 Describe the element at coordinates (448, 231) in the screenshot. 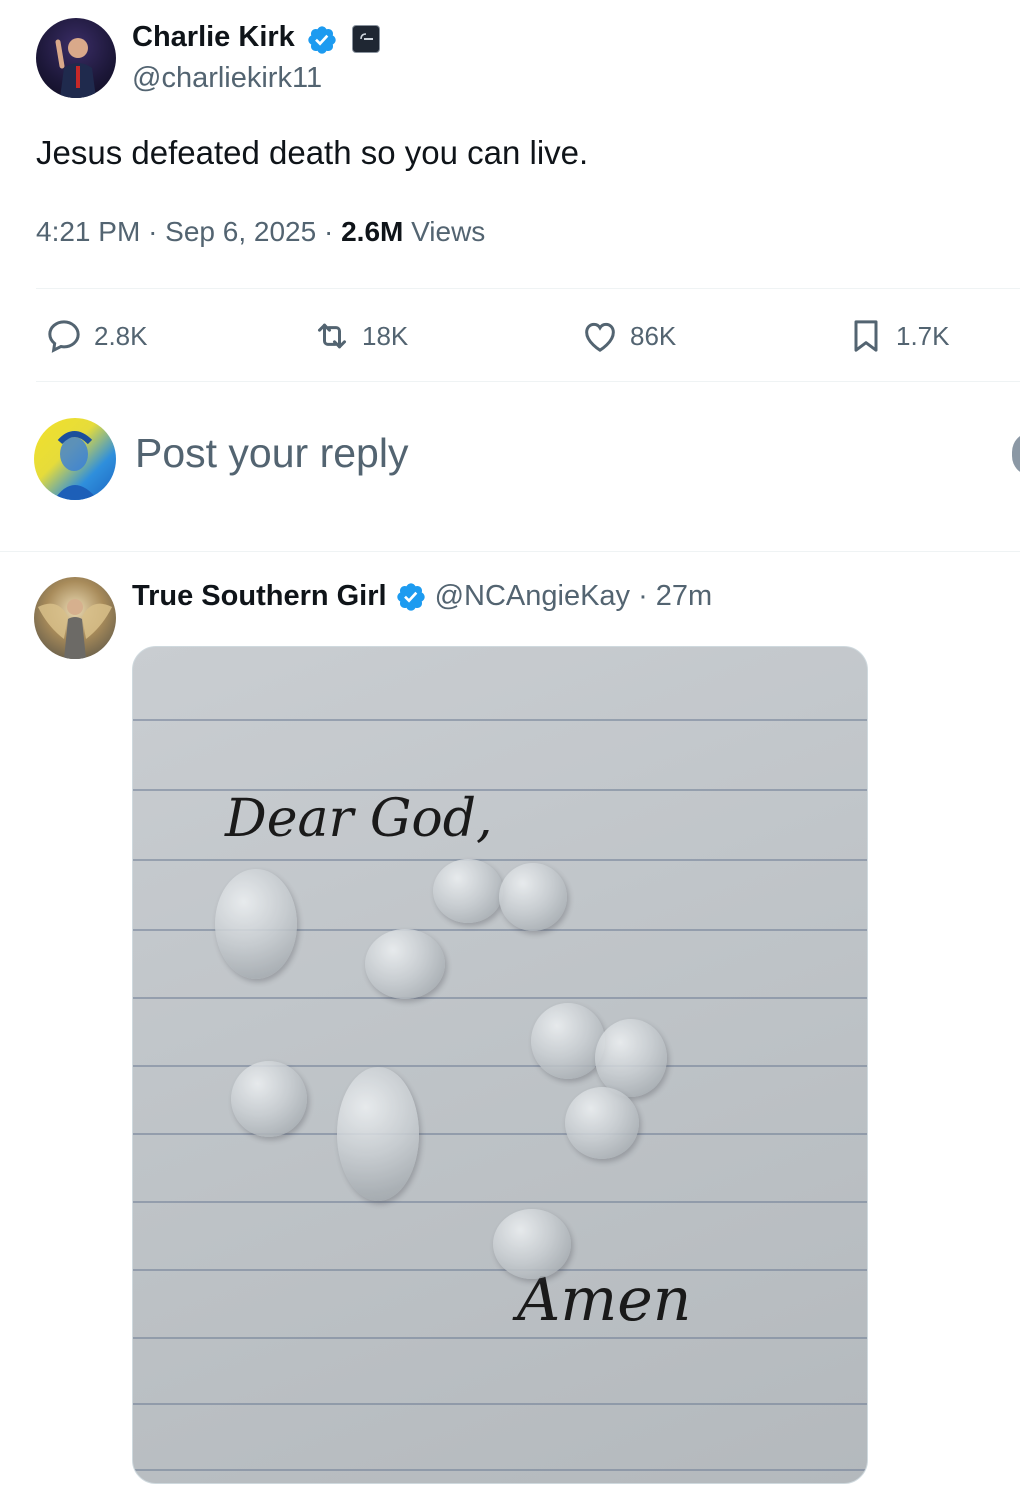

I see `views-label: Views` at that location.